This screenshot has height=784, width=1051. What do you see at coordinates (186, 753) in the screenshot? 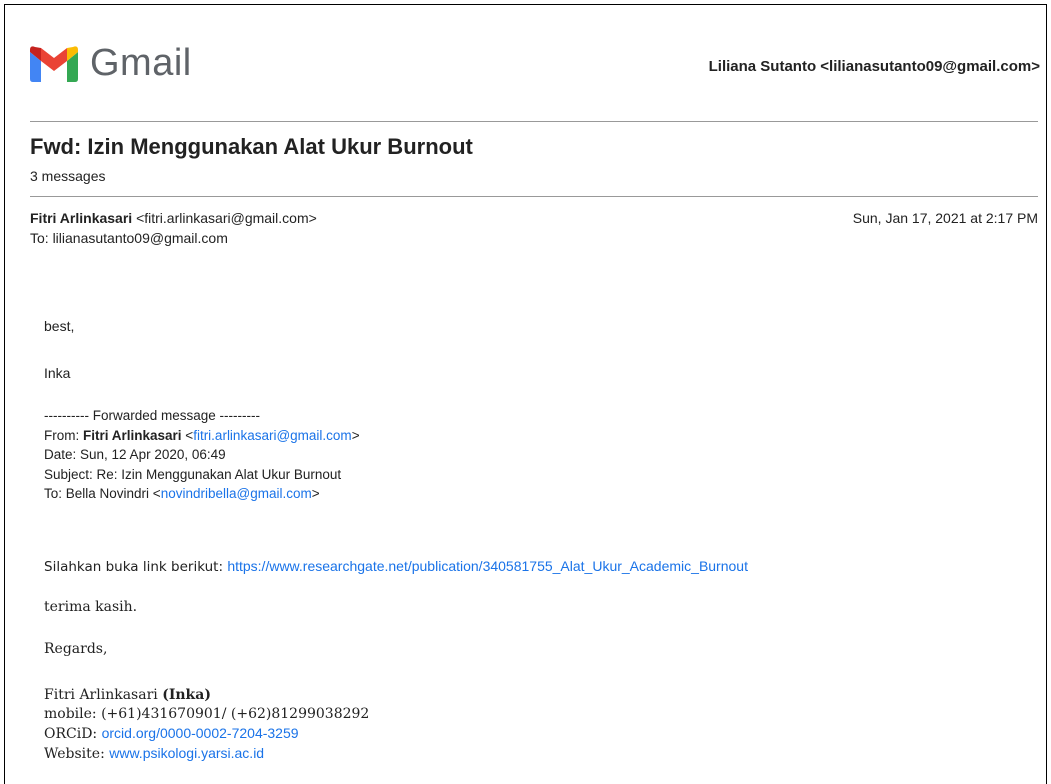
I see `website-link: www.psikologi.yarsi.ac.id` at bounding box center [186, 753].